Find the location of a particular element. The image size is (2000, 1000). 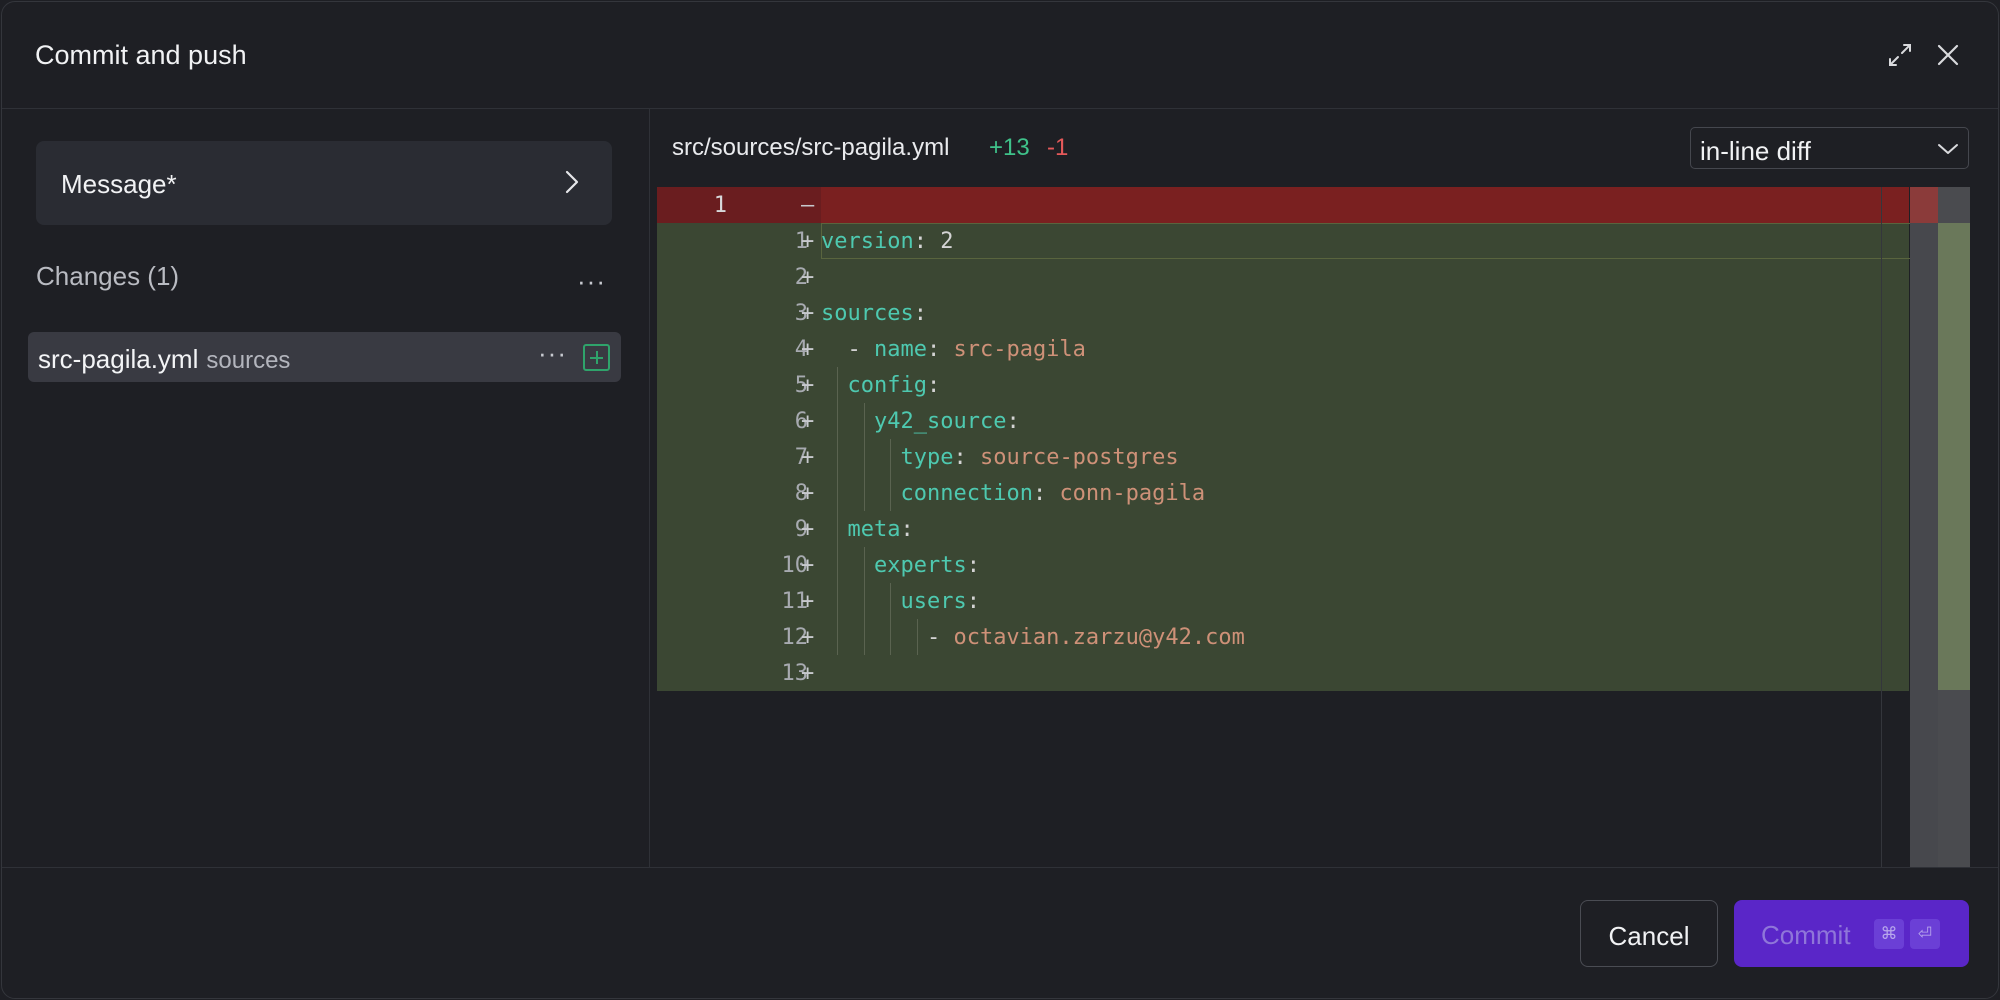

chevron-right-icon is located at coordinates (572, 182).